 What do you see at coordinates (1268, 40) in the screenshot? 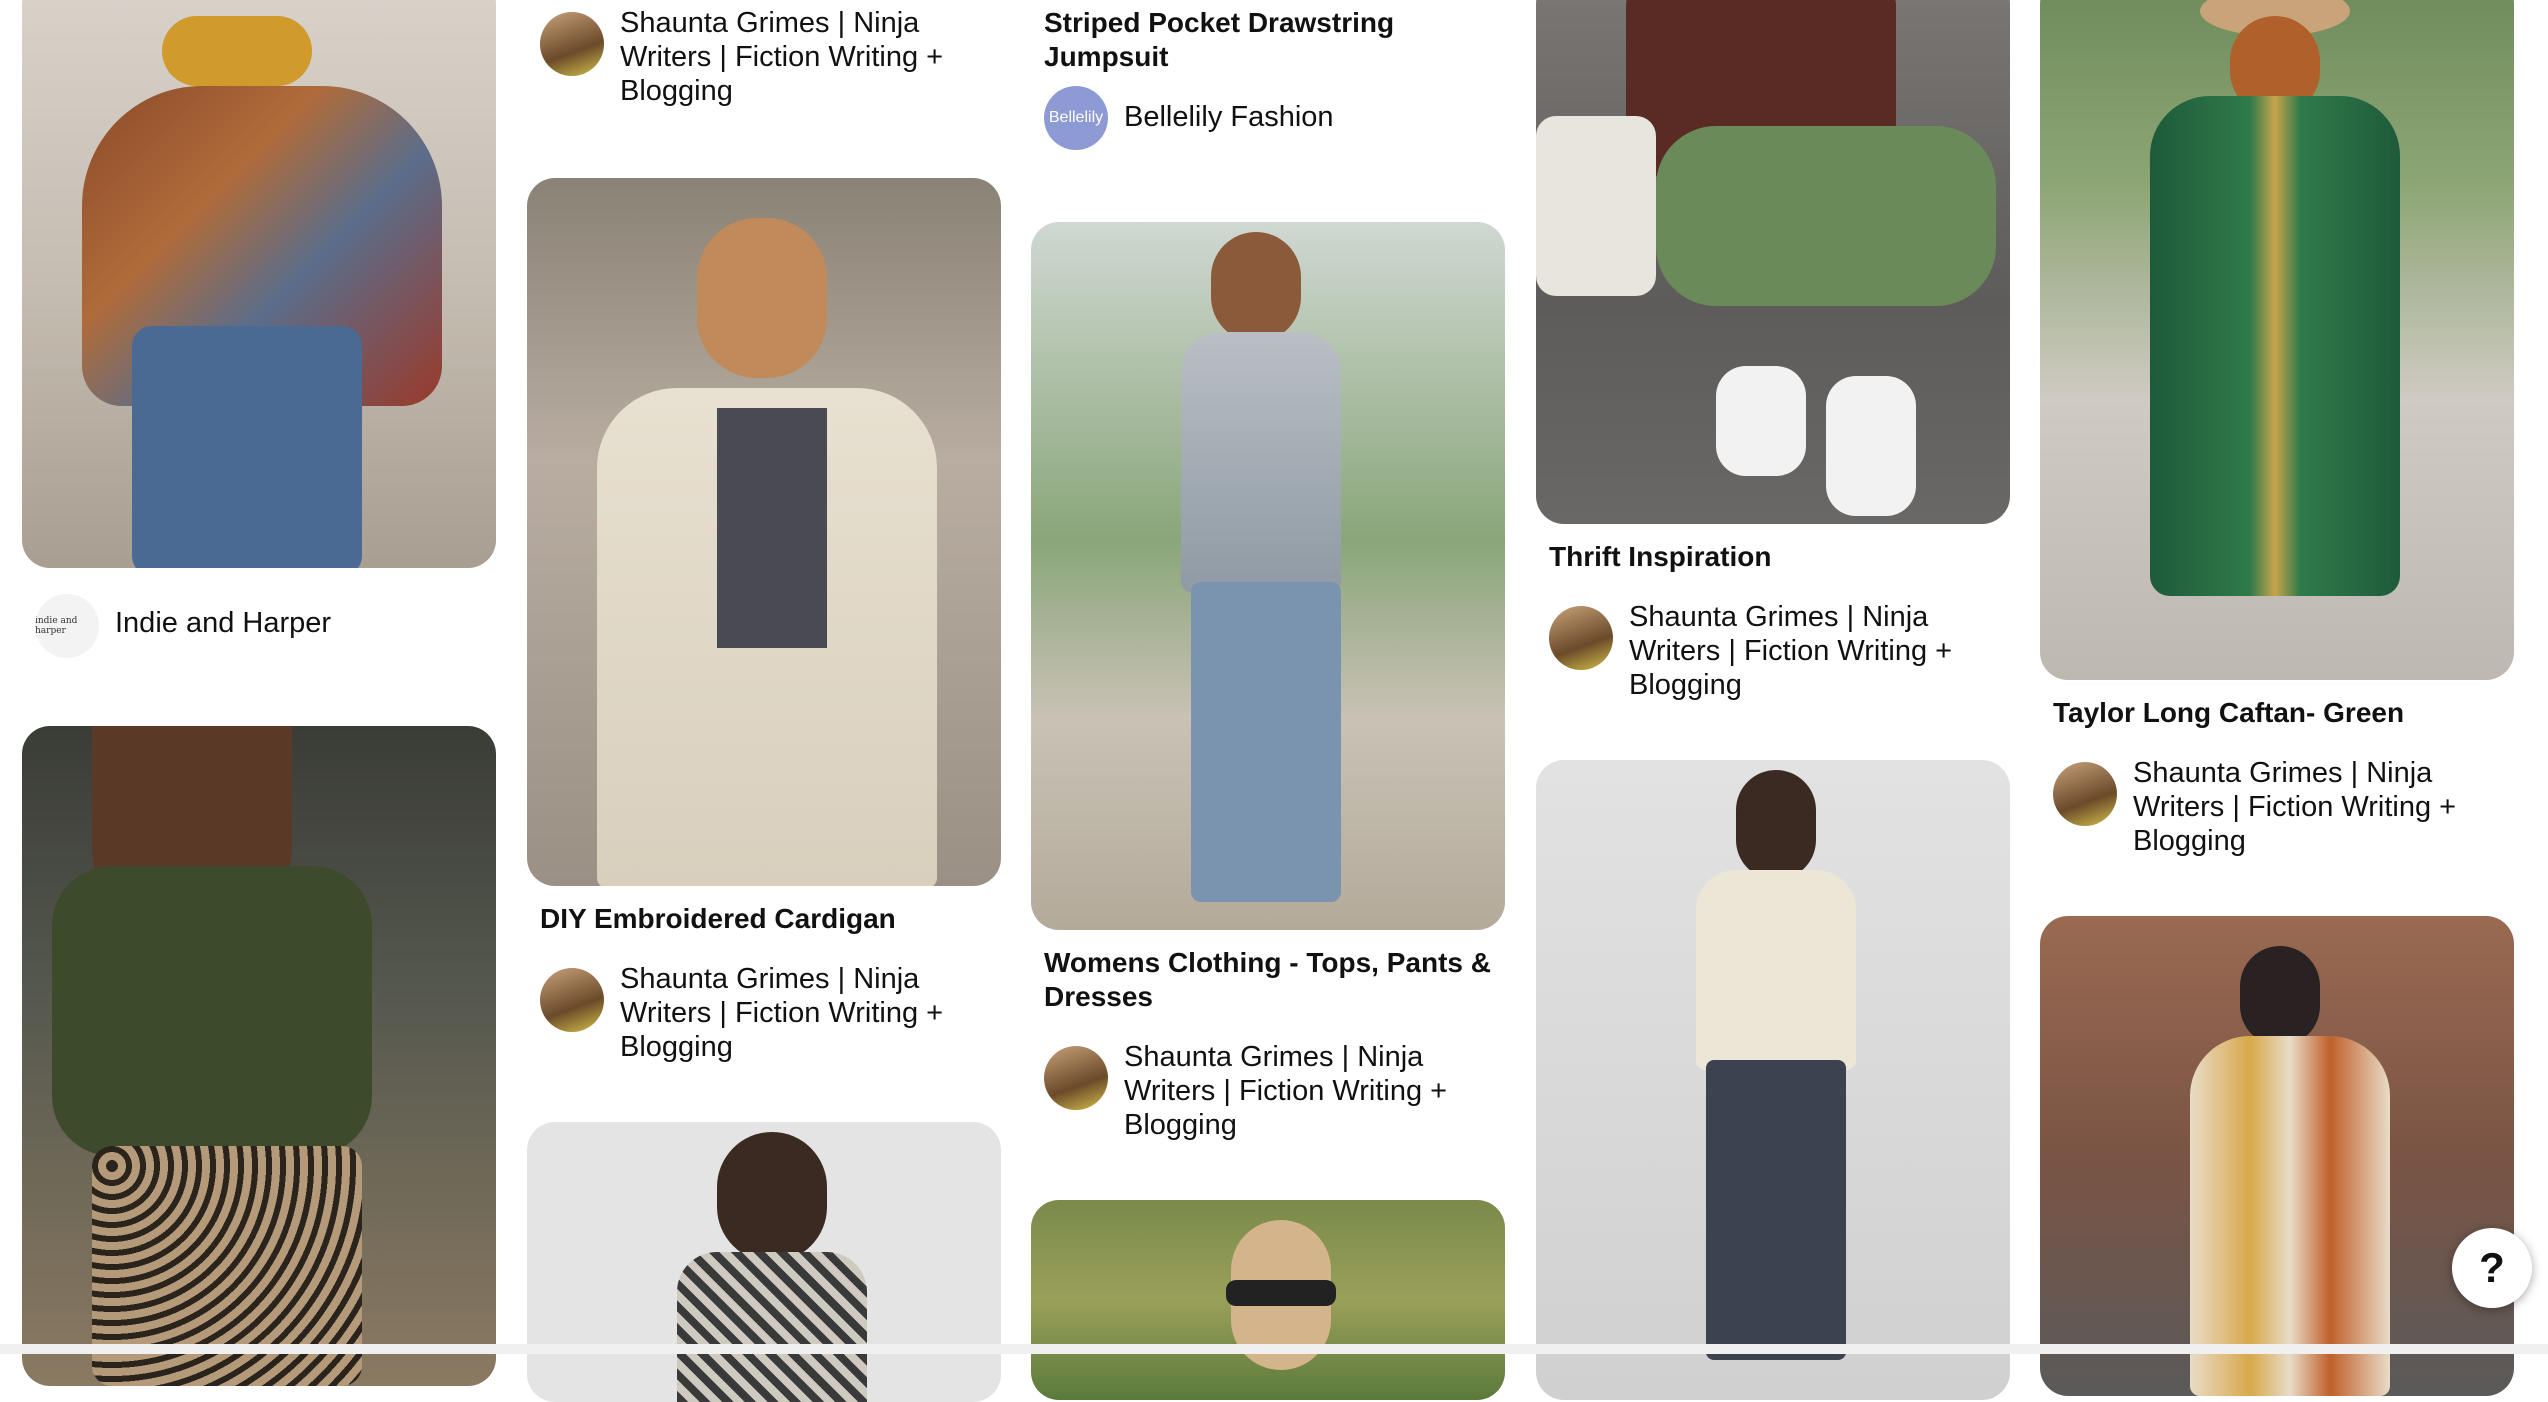
I see `pin-title: Striped Pocket Drawstring Jumpsuit` at bounding box center [1268, 40].